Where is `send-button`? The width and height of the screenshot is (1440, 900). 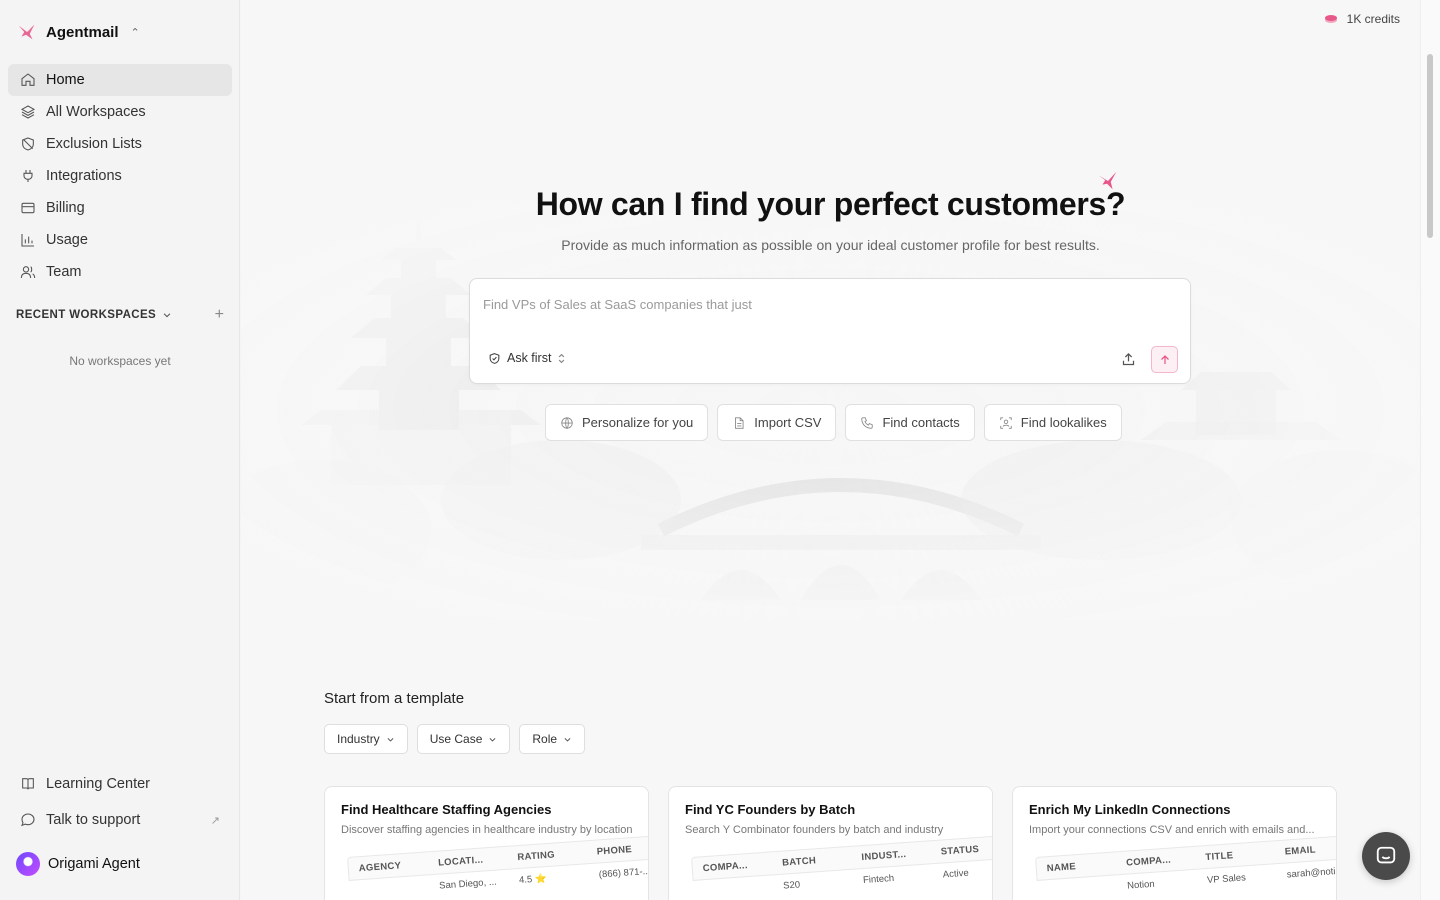 send-button is located at coordinates (1164, 359).